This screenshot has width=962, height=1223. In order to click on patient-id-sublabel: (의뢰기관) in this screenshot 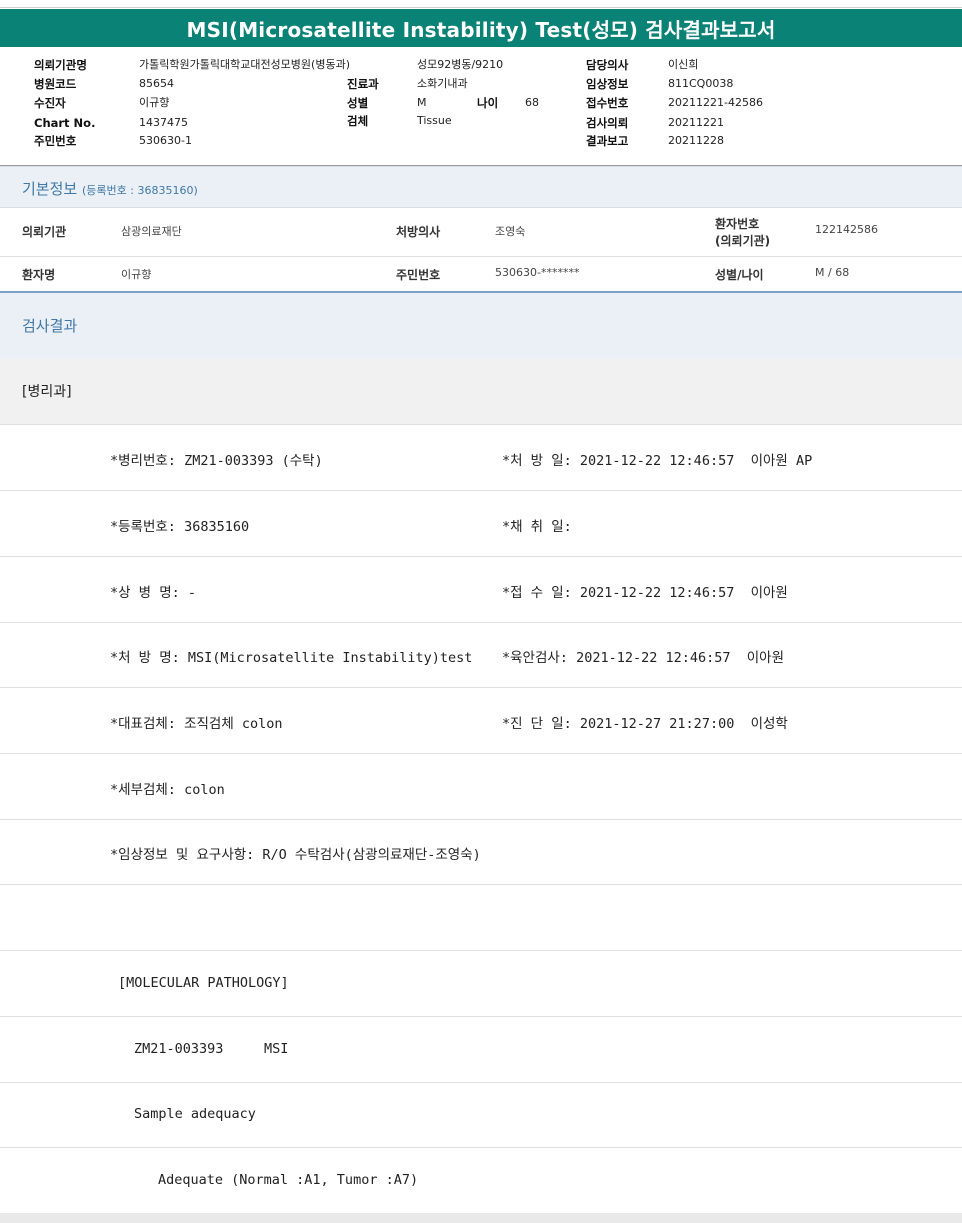, I will do `click(743, 241)`.